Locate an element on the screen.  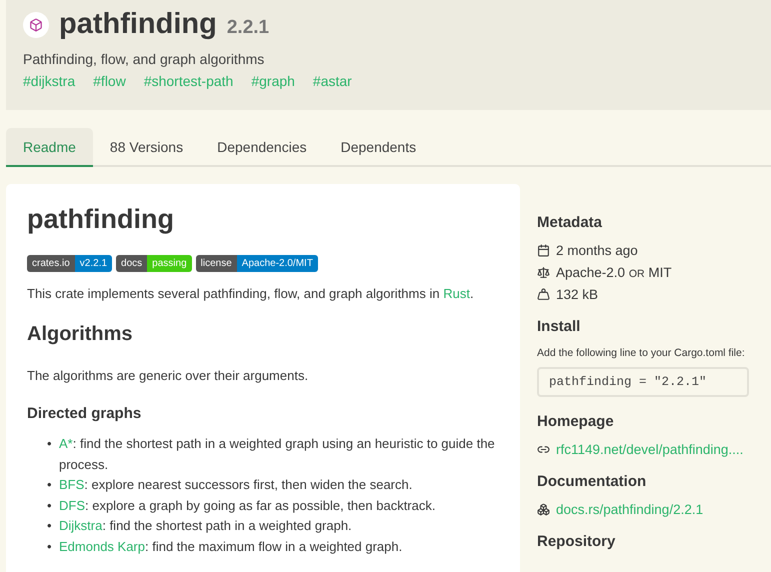
list-item: BFS: explore nearest successors first, then widen the search. is located at coordinates (236, 485).